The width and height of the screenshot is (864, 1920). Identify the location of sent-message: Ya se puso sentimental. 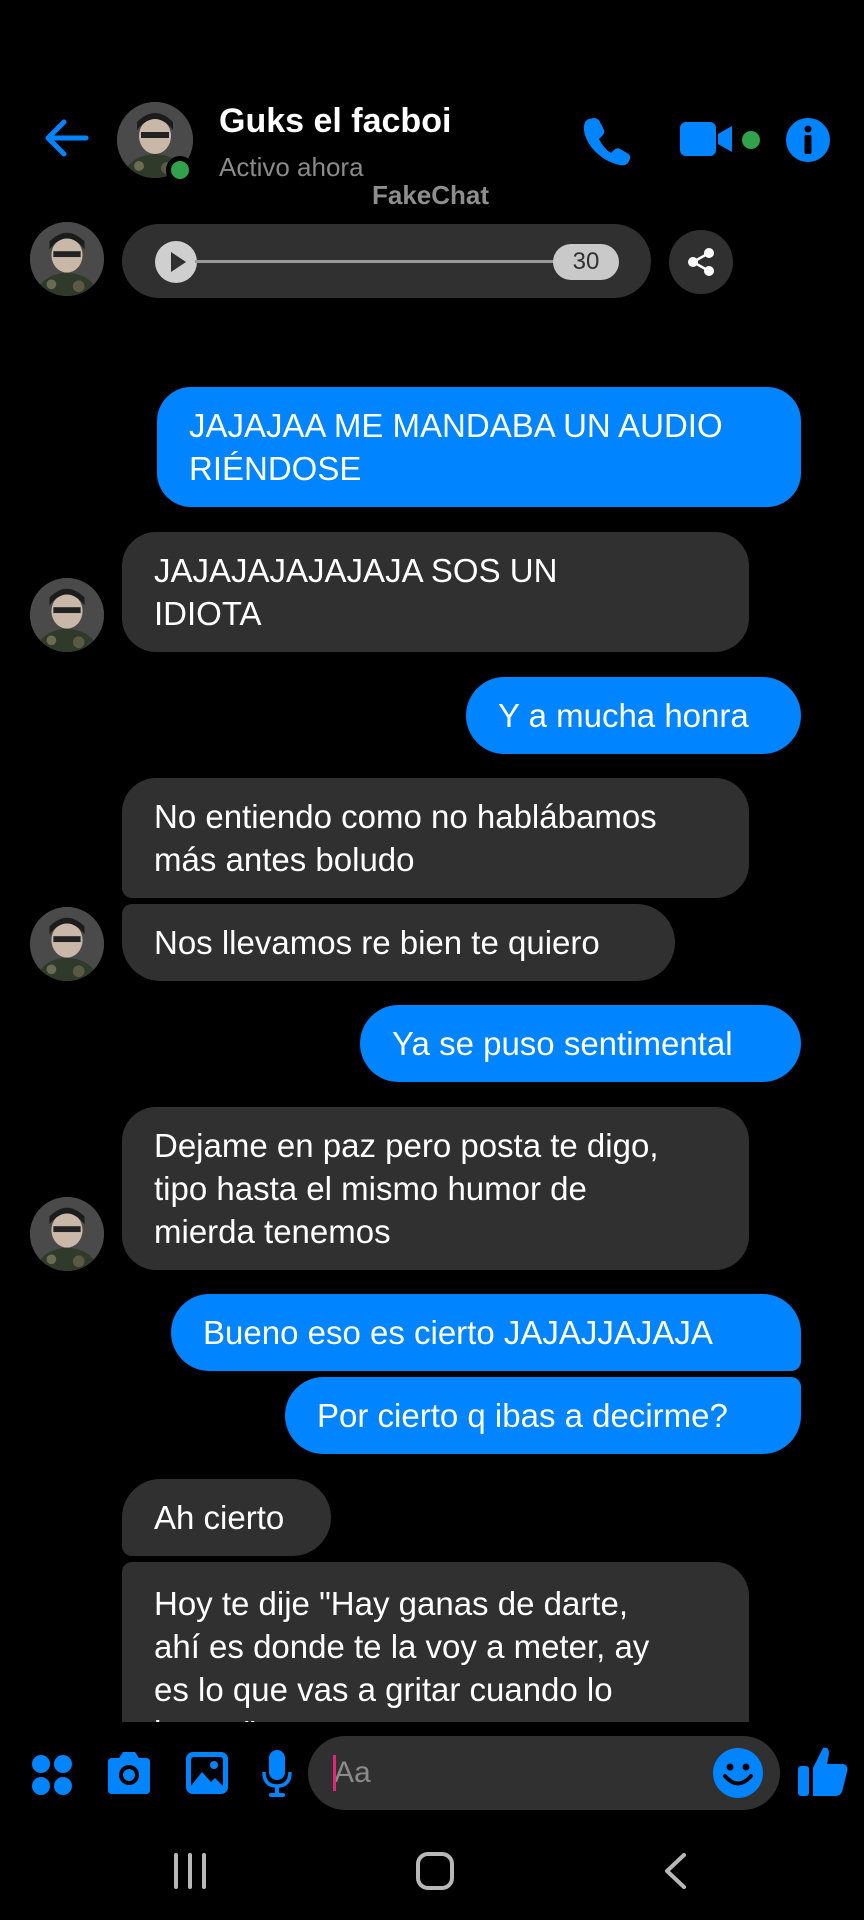
(580, 1043).